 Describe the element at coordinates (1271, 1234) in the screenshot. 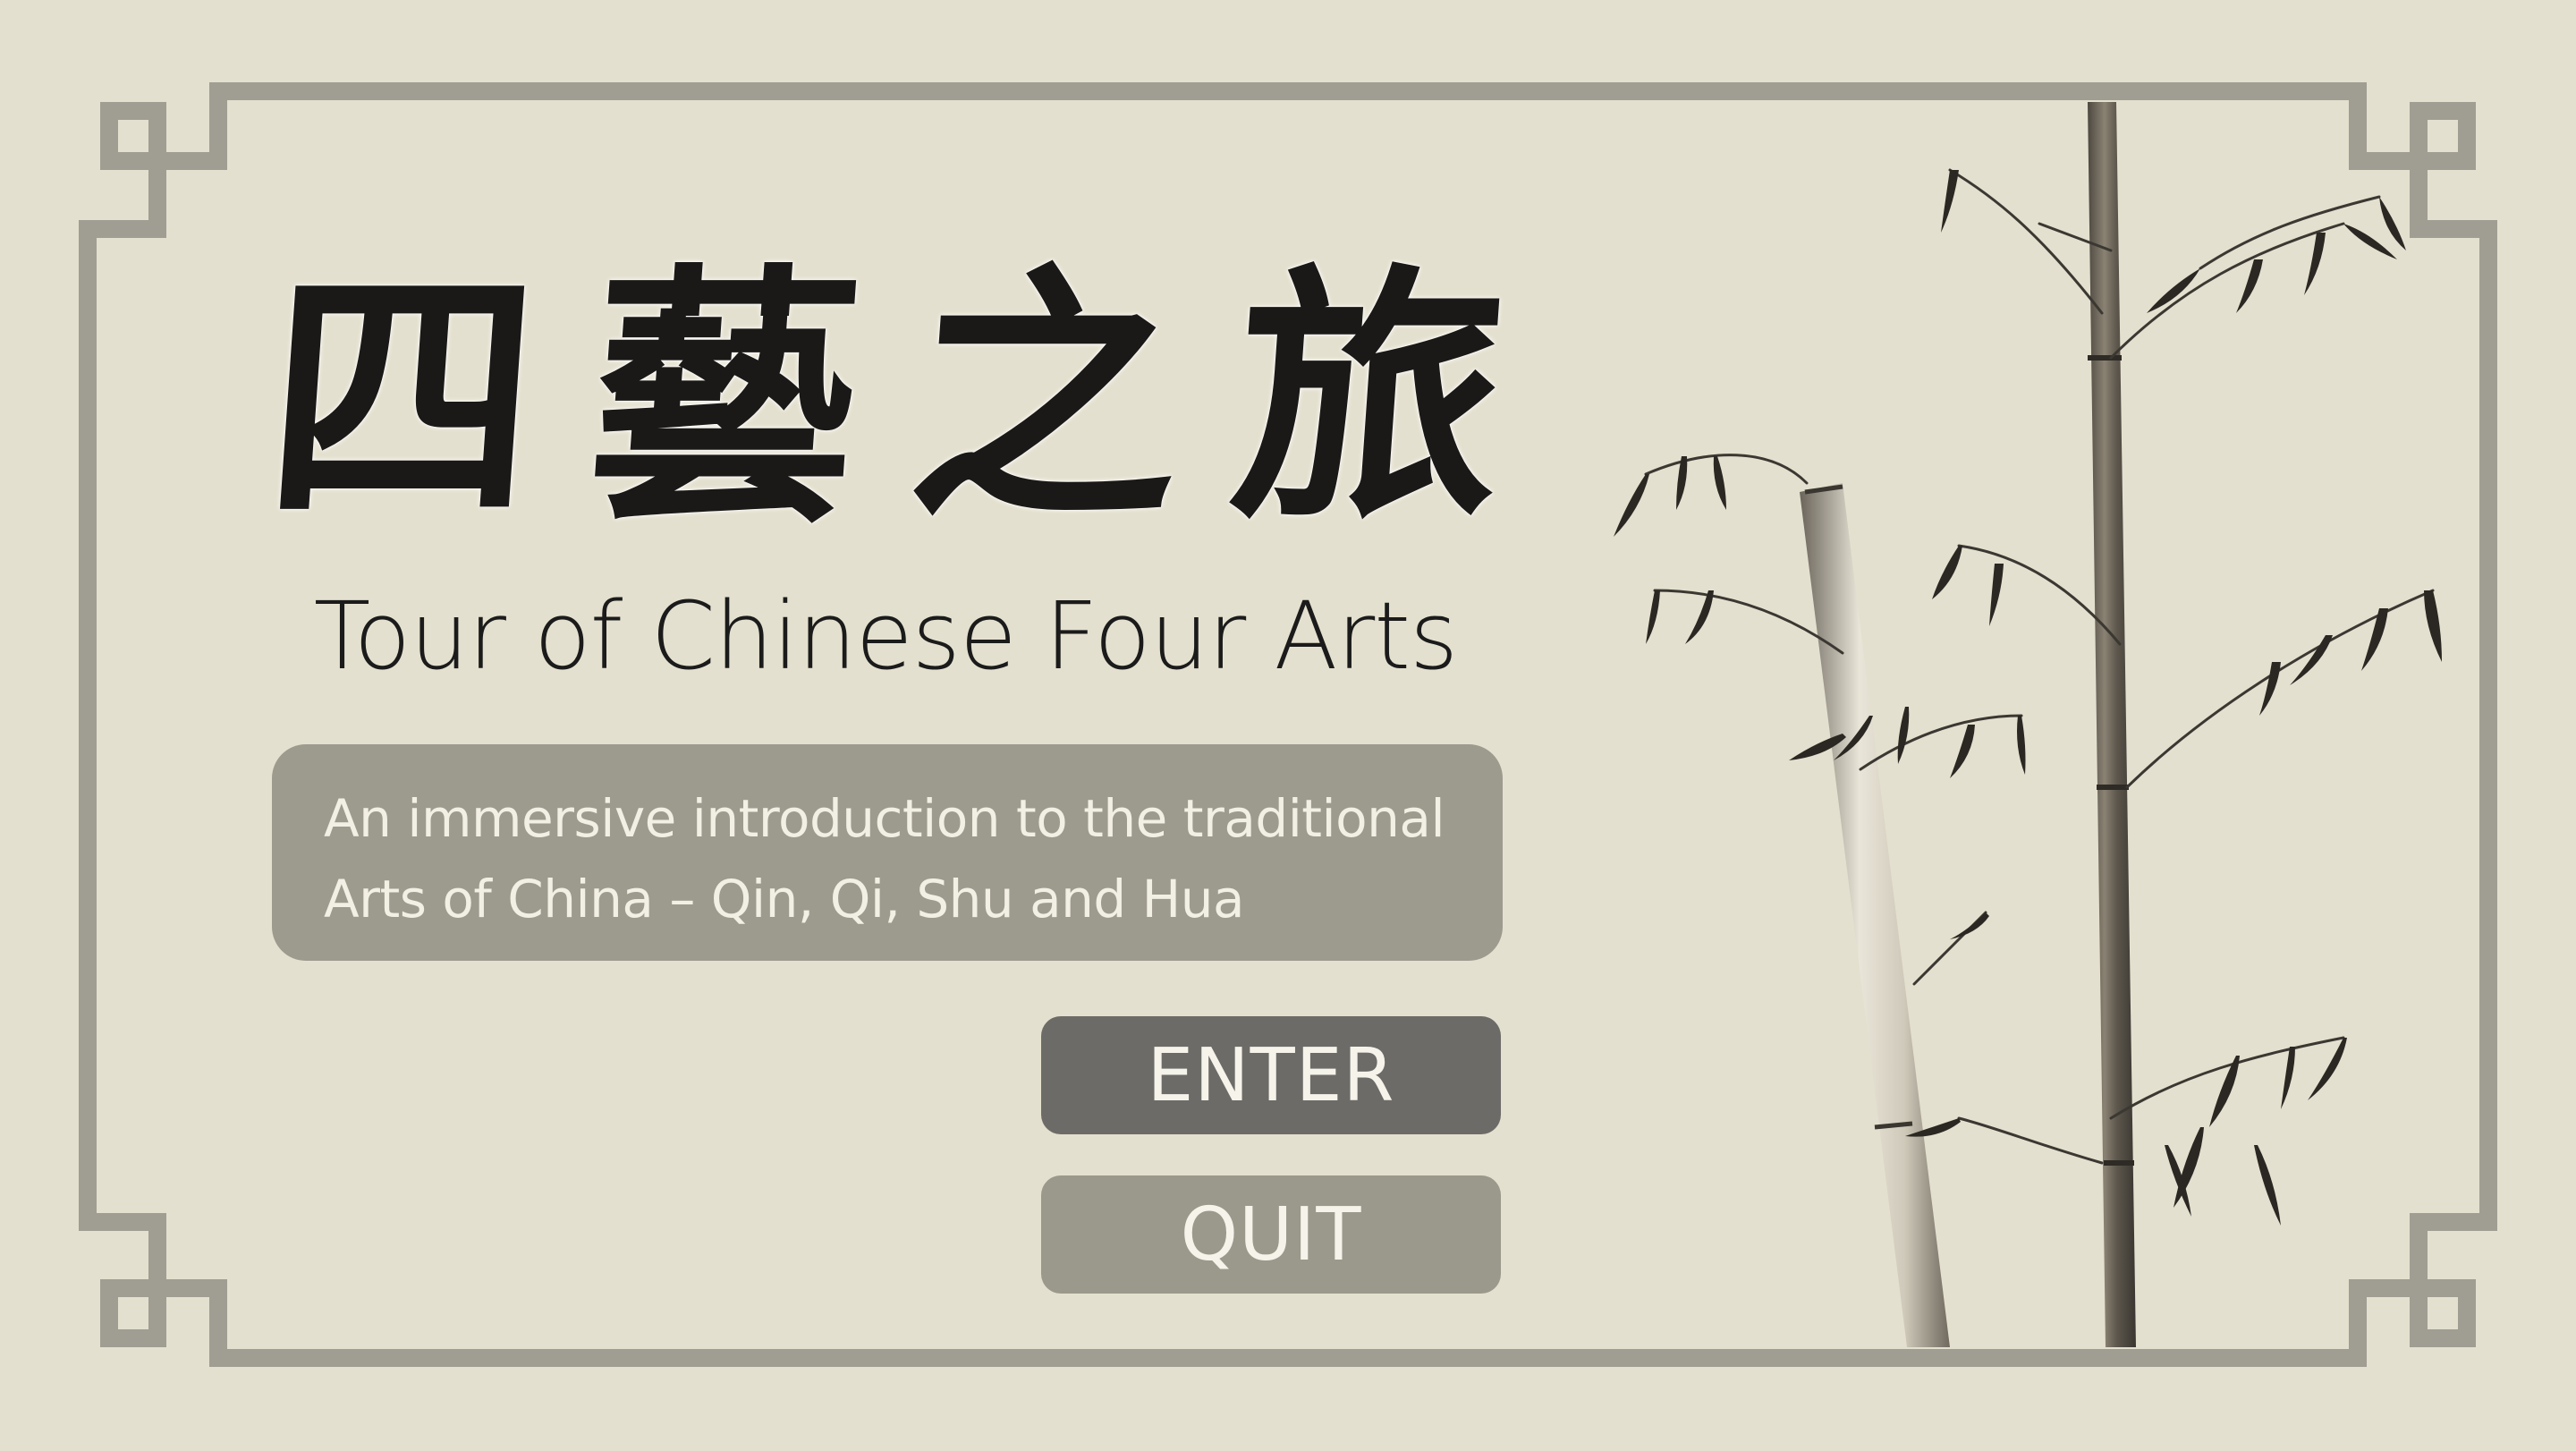

I see `quit-button: QUIT` at that location.